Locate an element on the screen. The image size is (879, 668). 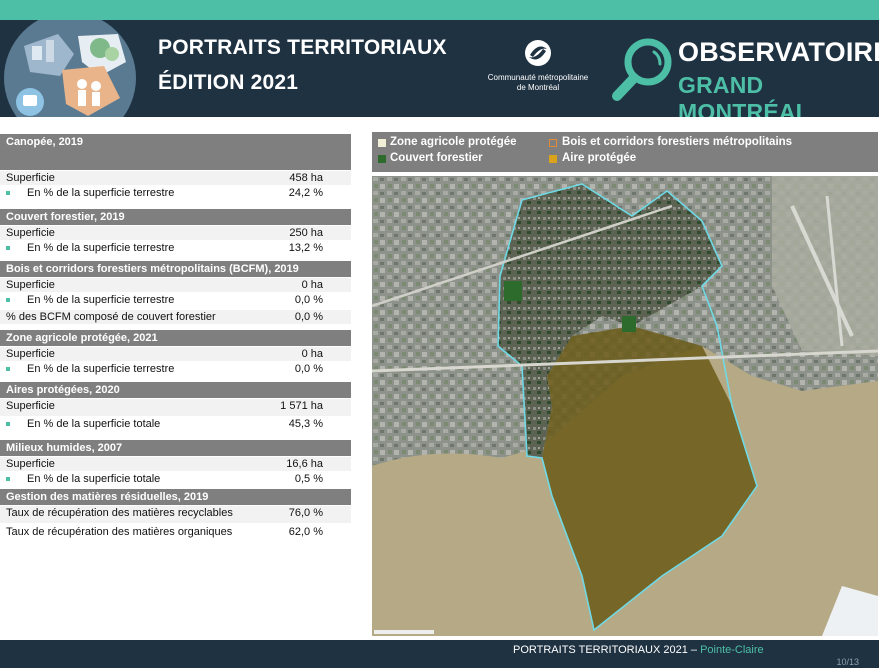
table-row: En % de la superficie totale 0,5 % is located at coordinates (175, 479).